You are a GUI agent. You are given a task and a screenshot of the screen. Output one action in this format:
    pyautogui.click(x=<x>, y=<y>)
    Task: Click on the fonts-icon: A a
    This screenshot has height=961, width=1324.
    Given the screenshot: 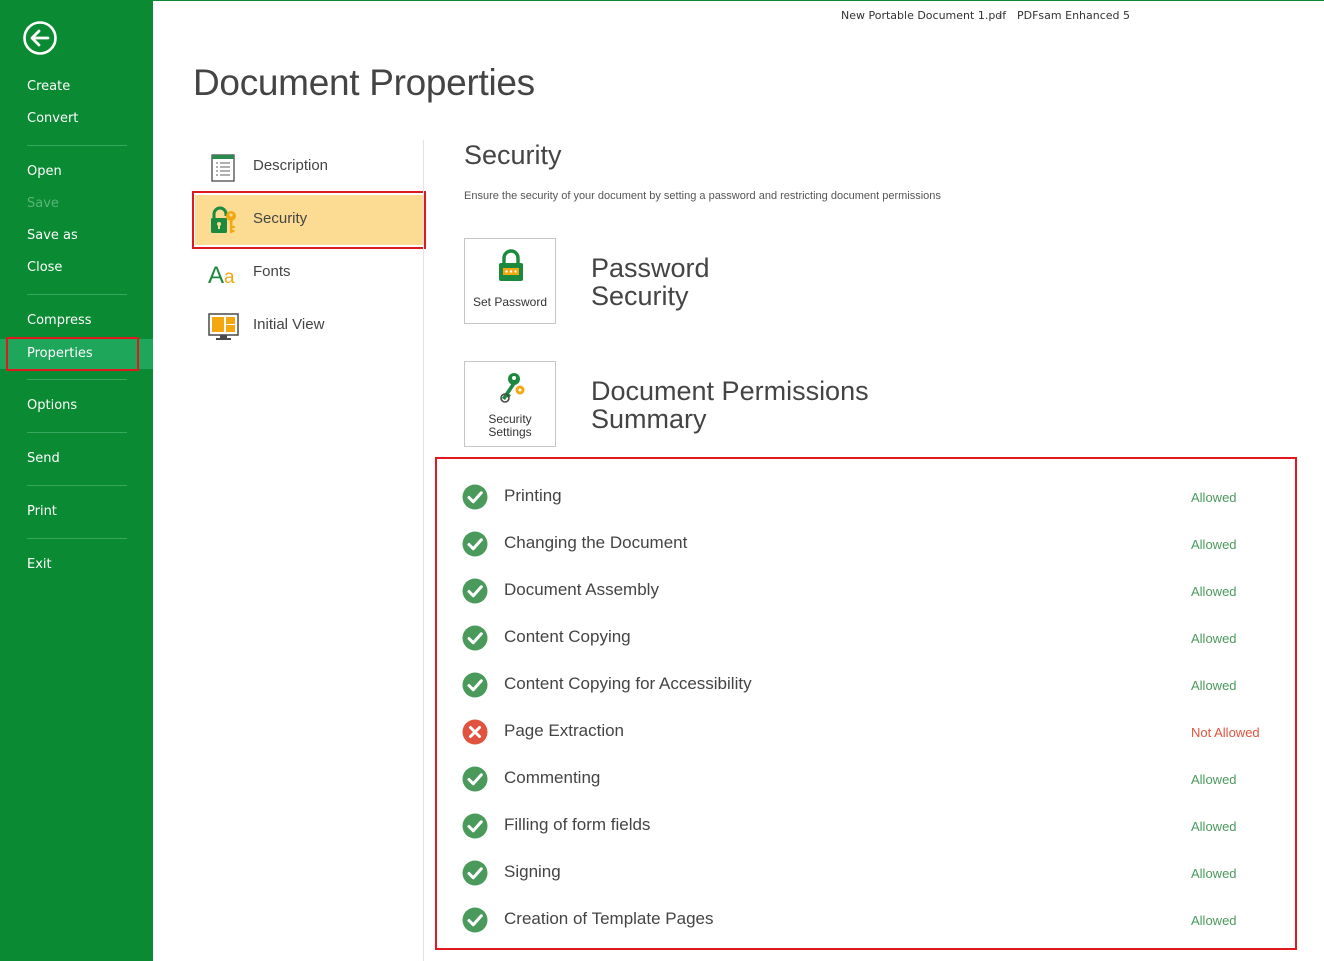 What is the action you would take?
    pyautogui.click(x=223, y=274)
    